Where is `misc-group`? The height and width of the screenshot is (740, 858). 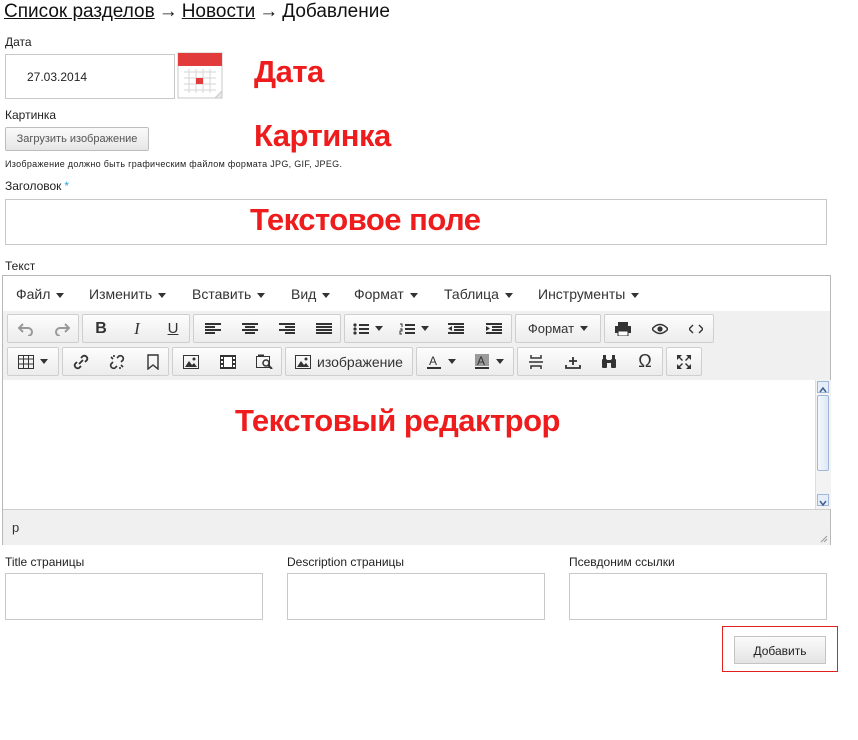
misc-group is located at coordinates (659, 328).